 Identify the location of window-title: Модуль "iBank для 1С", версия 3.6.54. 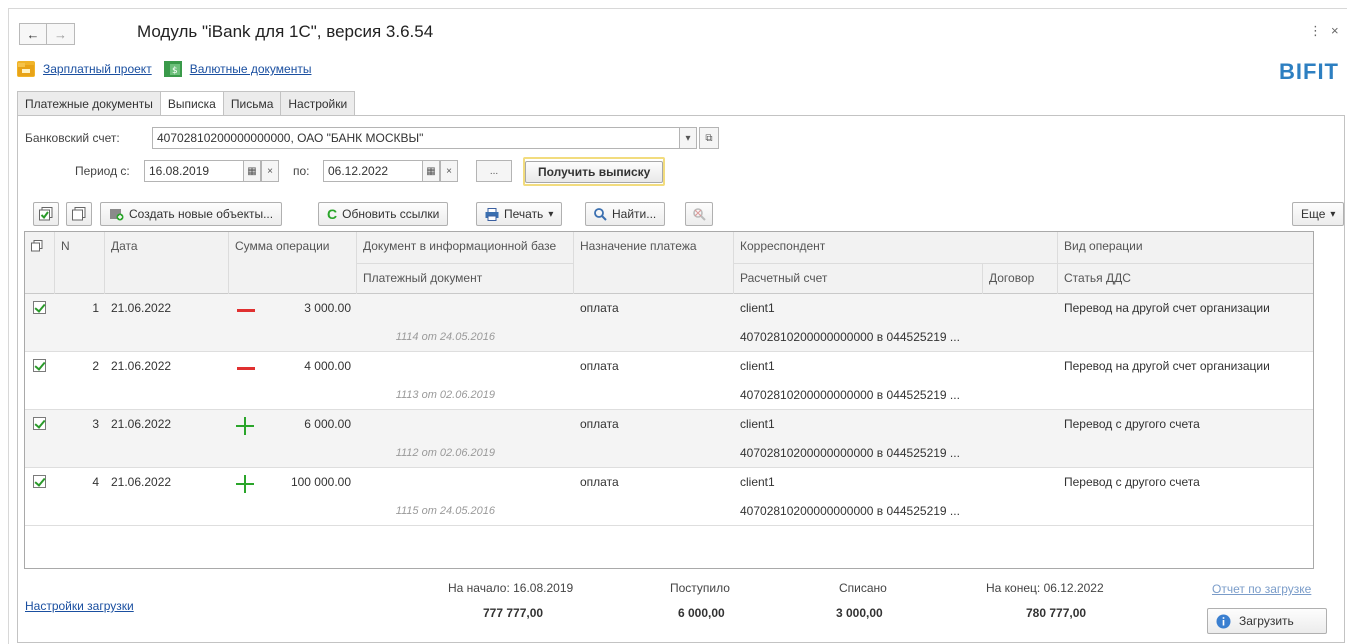
(285, 31).